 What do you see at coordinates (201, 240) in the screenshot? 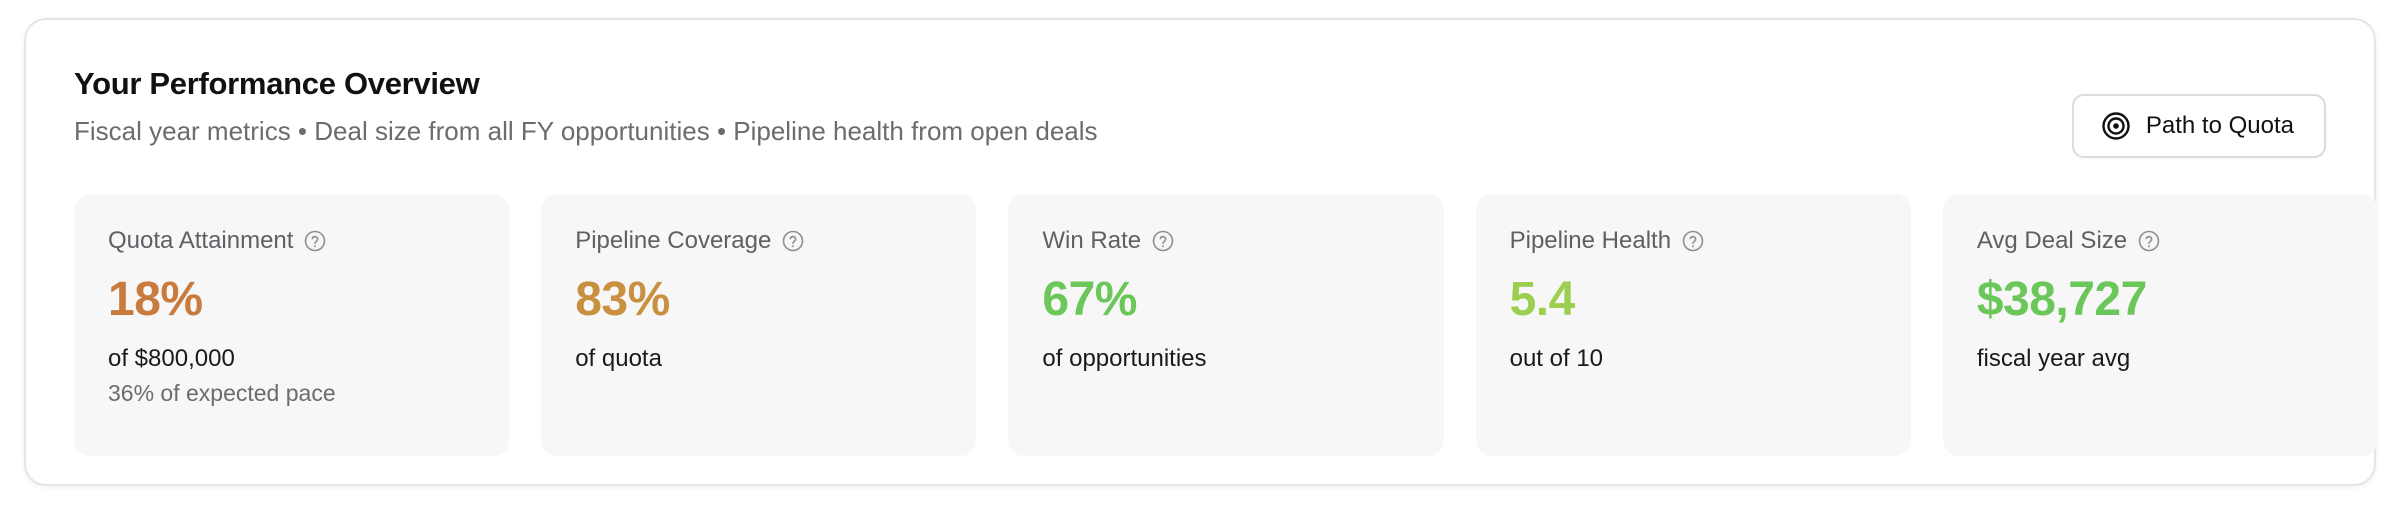
I see `metric-label: Quota Attainment` at bounding box center [201, 240].